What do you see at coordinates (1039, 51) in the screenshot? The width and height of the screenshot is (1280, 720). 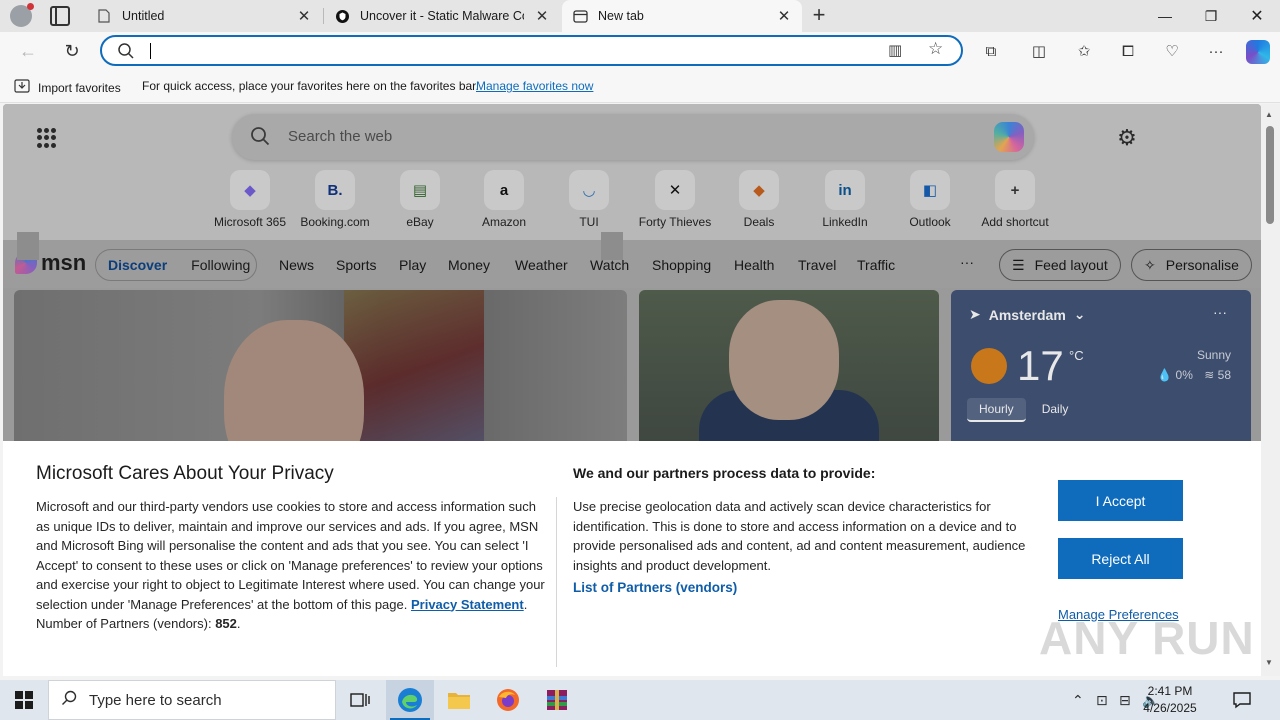 I see `split-screen-icon: ◫` at bounding box center [1039, 51].